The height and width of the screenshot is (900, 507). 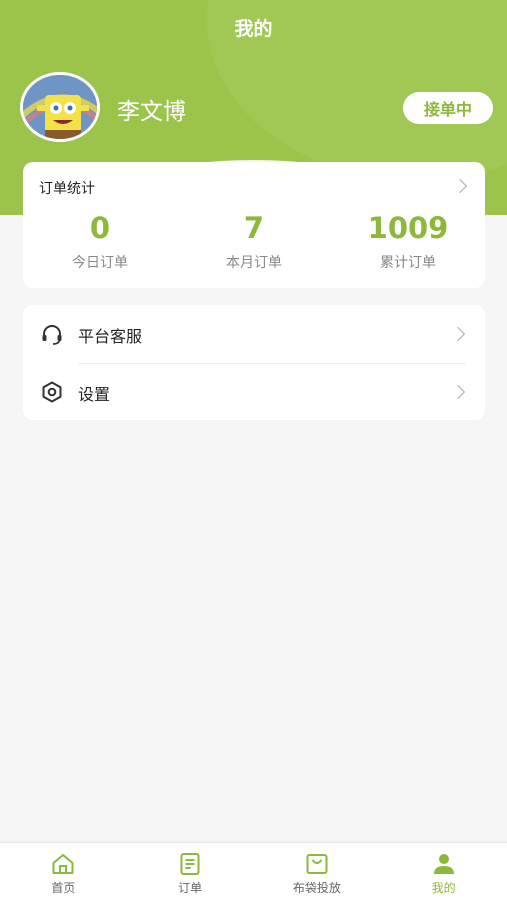 What do you see at coordinates (448, 108) in the screenshot?
I see `status-toggle-button: 接单中` at bounding box center [448, 108].